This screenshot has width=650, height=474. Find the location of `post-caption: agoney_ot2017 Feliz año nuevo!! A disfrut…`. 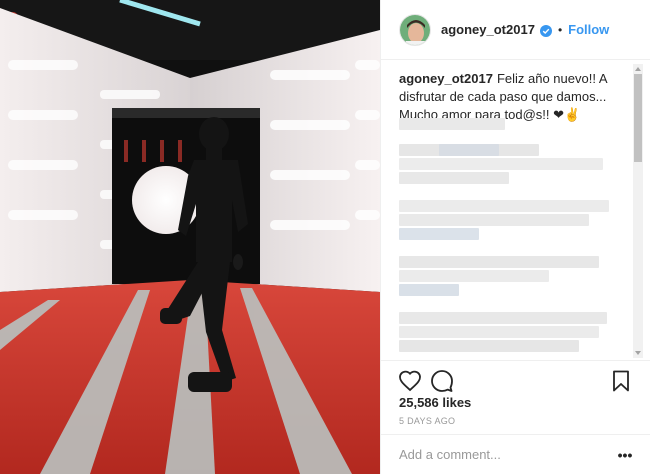

post-caption: agoney_ot2017 Feliz año nuevo!! A disfrut… is located at coordinates (513, 97).